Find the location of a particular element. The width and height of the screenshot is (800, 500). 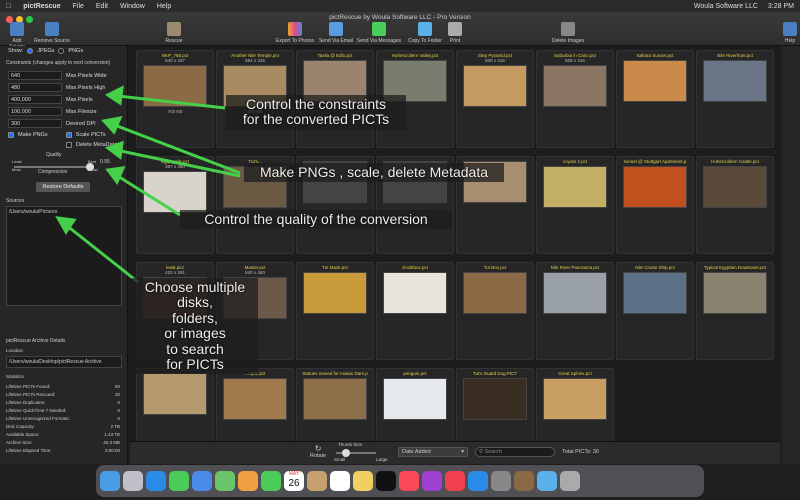

arrow-options-2-head is located at coordinates (114, 150).